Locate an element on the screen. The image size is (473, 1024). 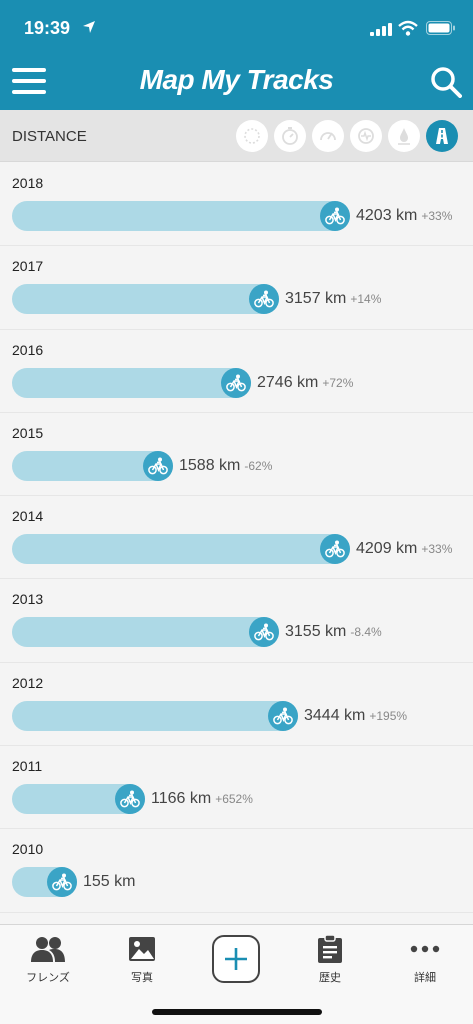
distance-text: 3157 km is located at coordinates (316, 299).